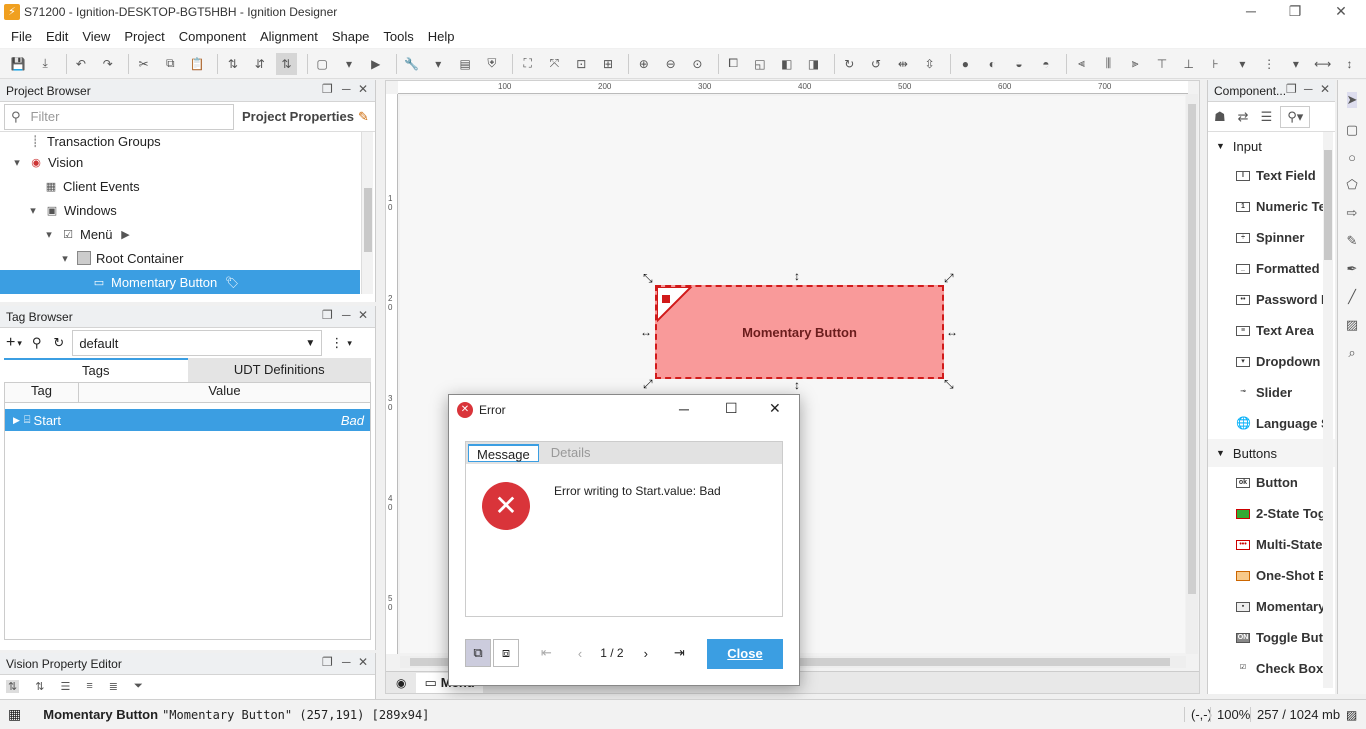  What do you see at coordinates (259, 64) in the screenshot?
I see `move-icon: ⇵` at bounding box center [259, 64].